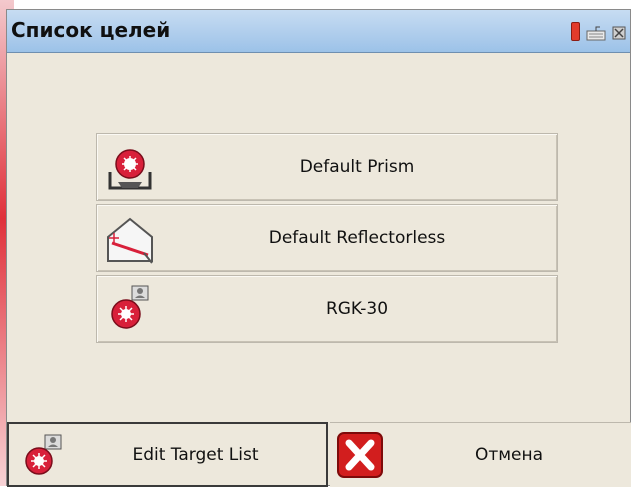 This screenshot has height=487, width=631. I want to click on keyboard-icon, so click(596, 33).